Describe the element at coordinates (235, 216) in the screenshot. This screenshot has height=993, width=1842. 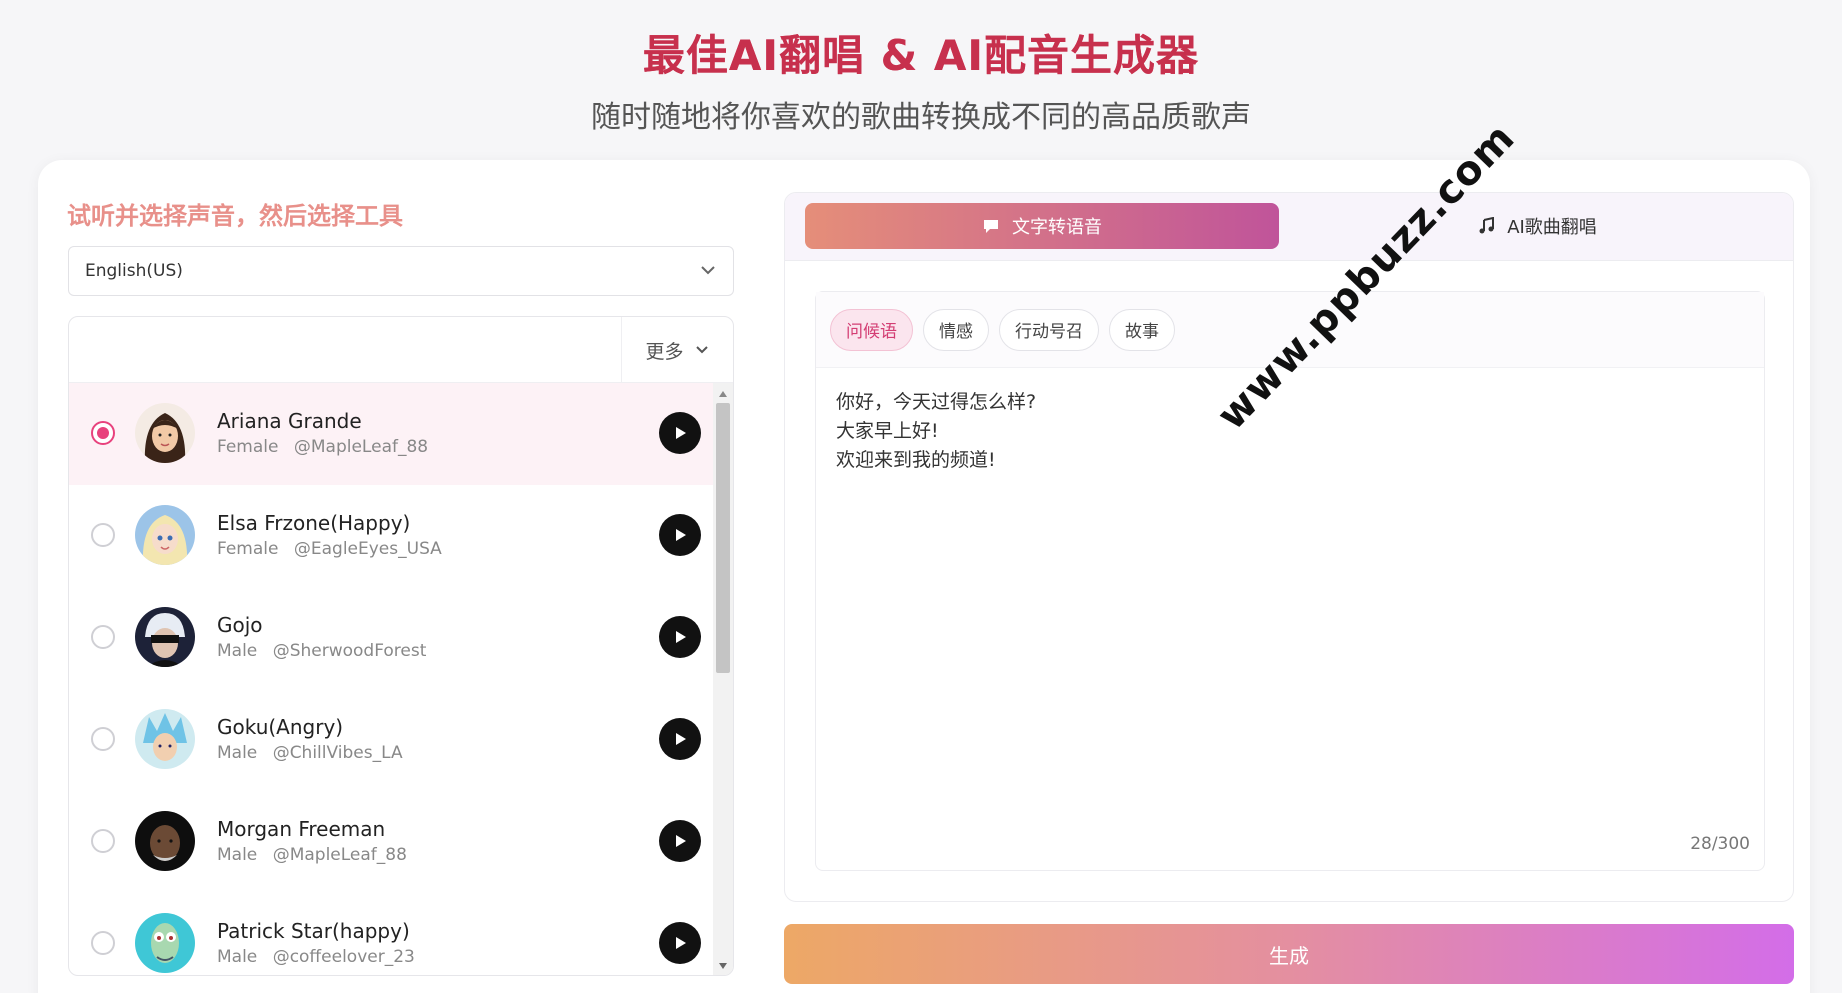
I see `voice-panel-heading: 试听并选择声音，然后选择工具` at that location.